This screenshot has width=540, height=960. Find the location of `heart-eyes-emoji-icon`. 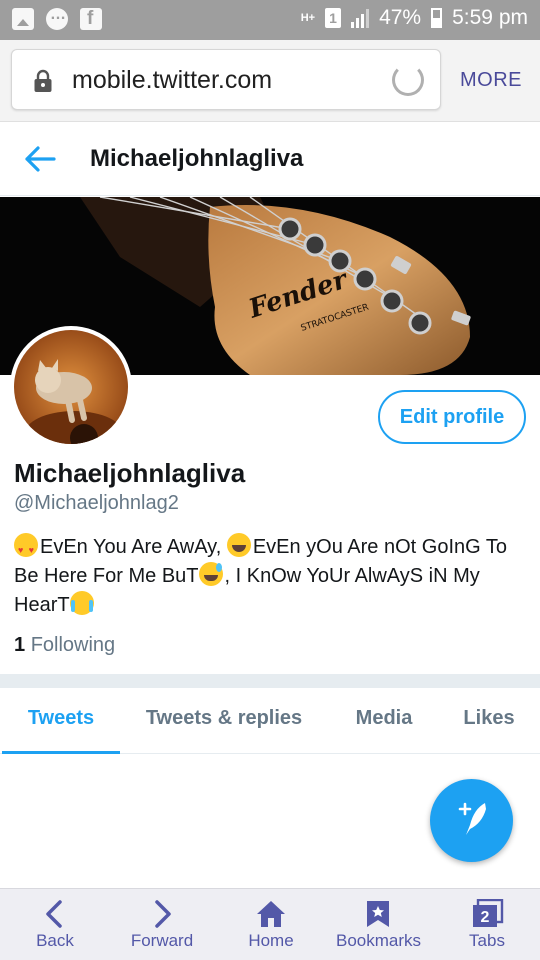

heart-eyes-emoji-icon is located at coordinates (26, 549).